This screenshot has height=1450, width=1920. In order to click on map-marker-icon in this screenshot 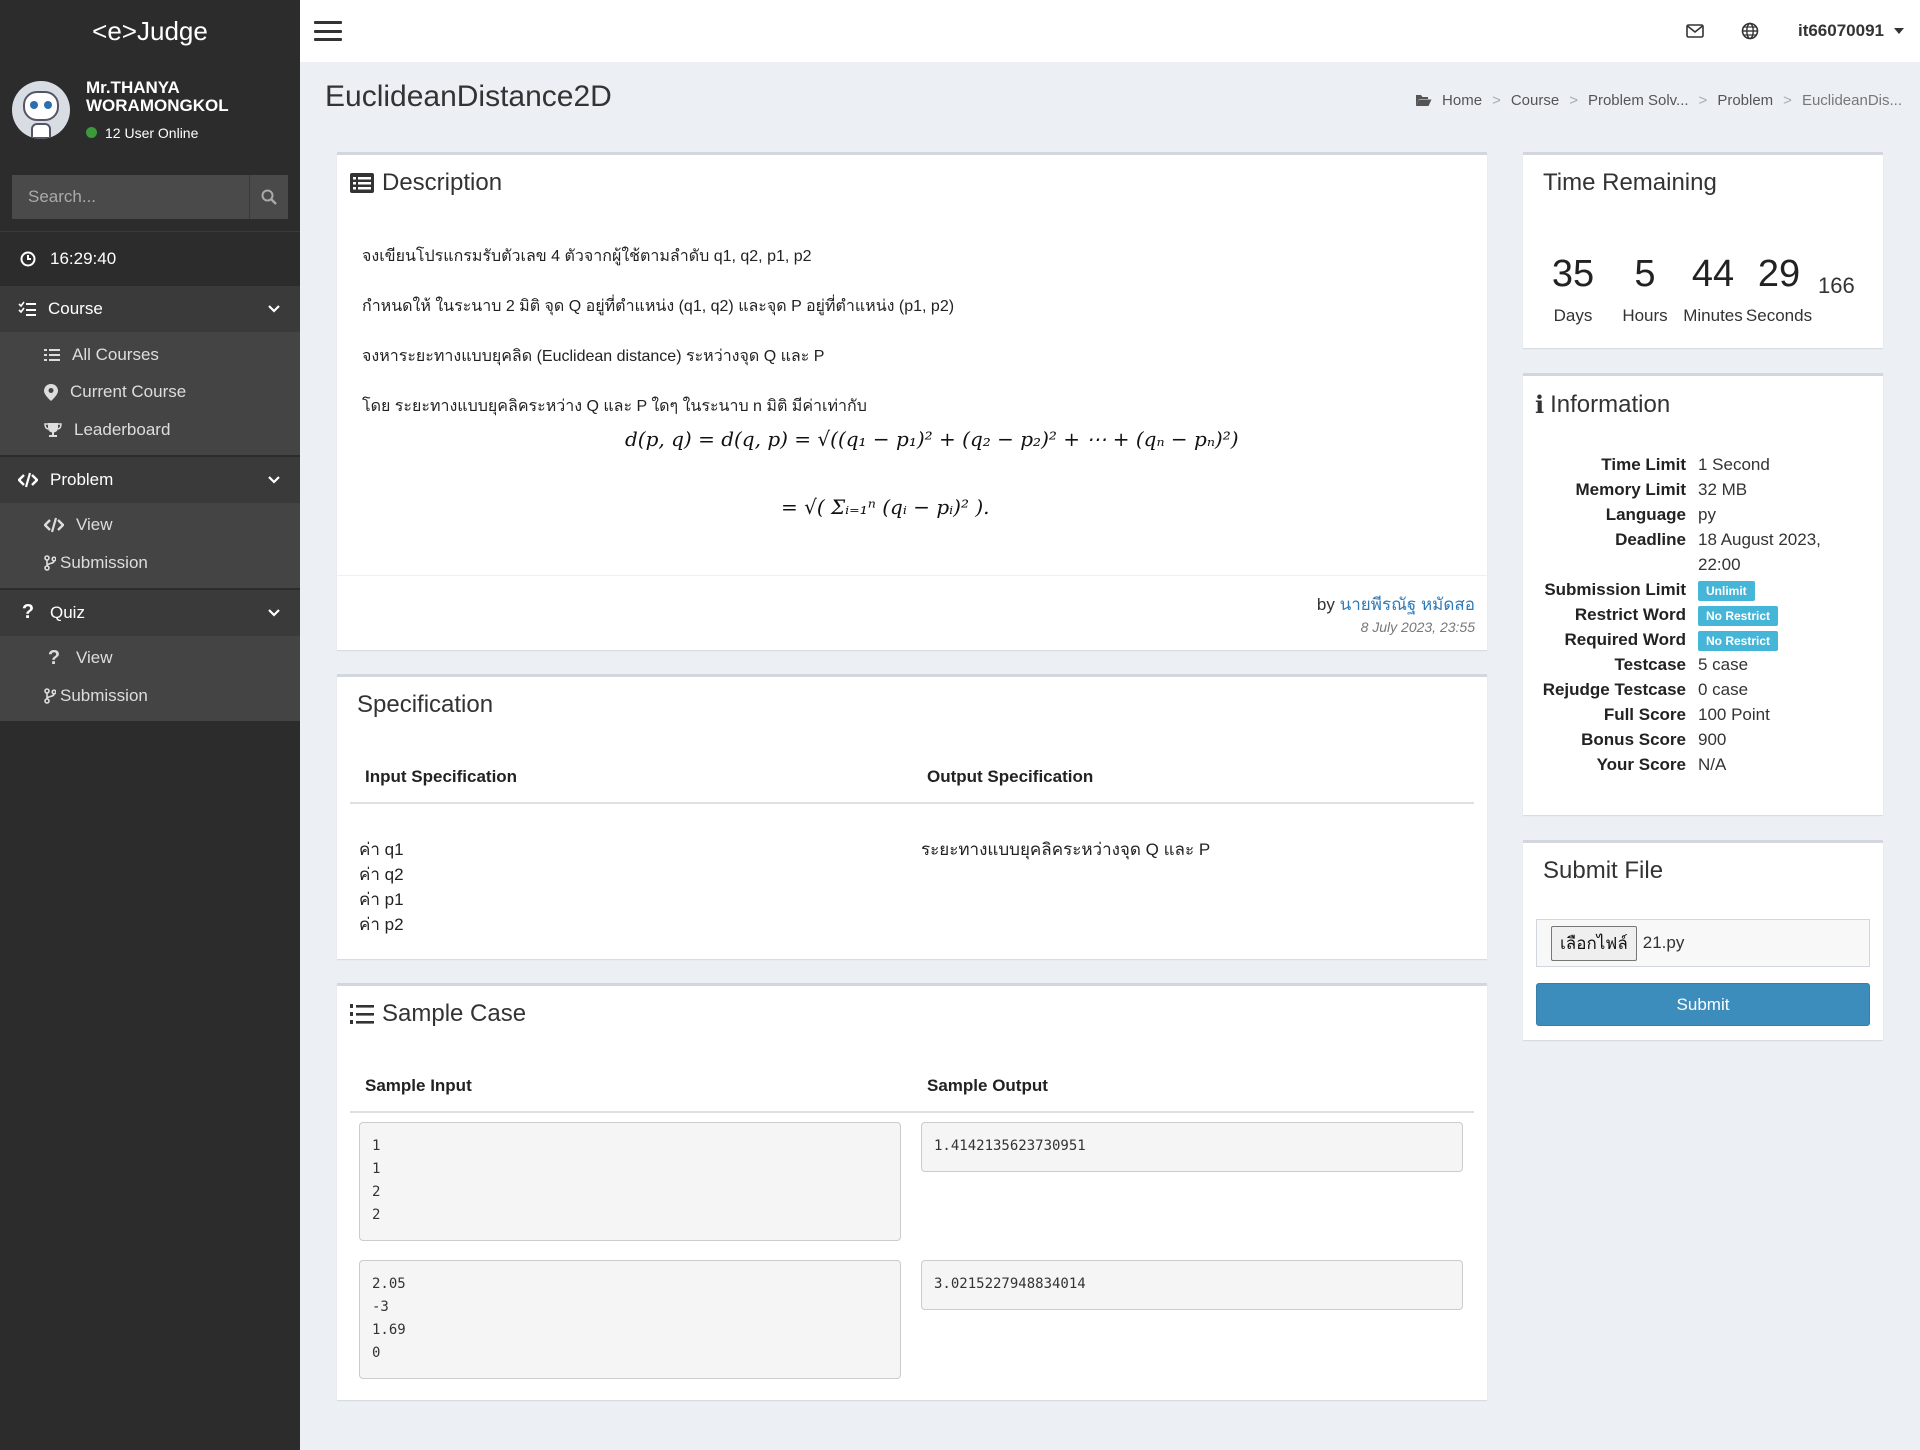, I will do `click(51, 392)`.